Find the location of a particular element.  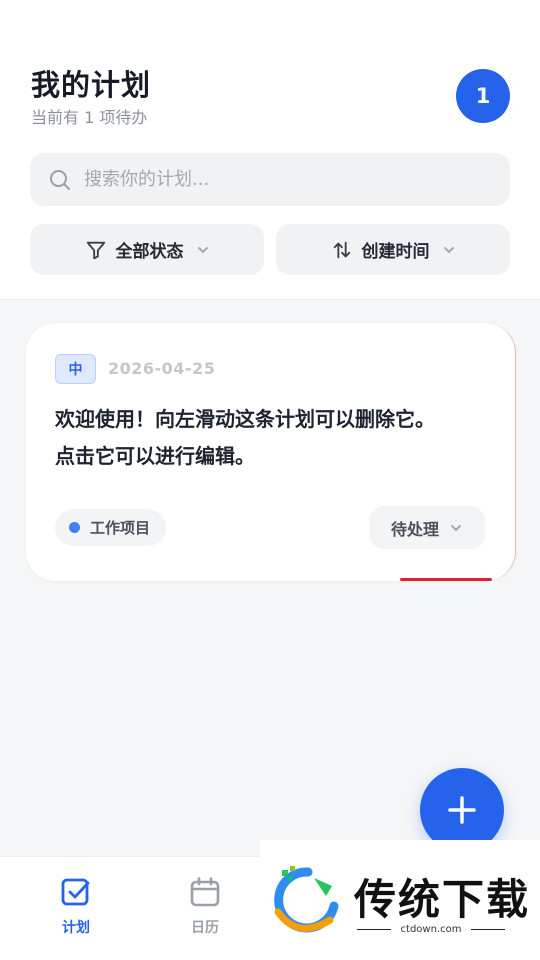

calendar-icon is located at coordinates (205, 892).